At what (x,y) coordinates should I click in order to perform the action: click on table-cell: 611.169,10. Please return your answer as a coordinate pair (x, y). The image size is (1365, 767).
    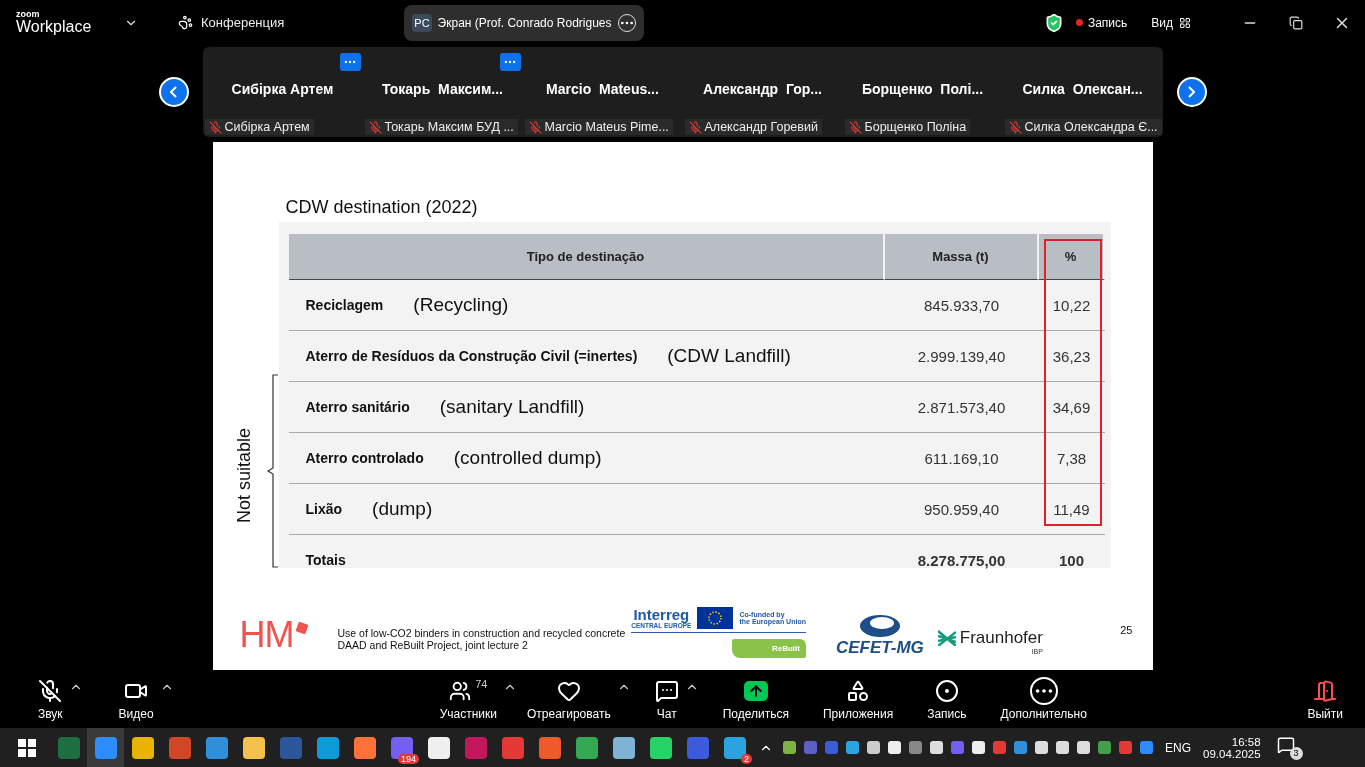
    Looking at the image, I should click on (961, 458).